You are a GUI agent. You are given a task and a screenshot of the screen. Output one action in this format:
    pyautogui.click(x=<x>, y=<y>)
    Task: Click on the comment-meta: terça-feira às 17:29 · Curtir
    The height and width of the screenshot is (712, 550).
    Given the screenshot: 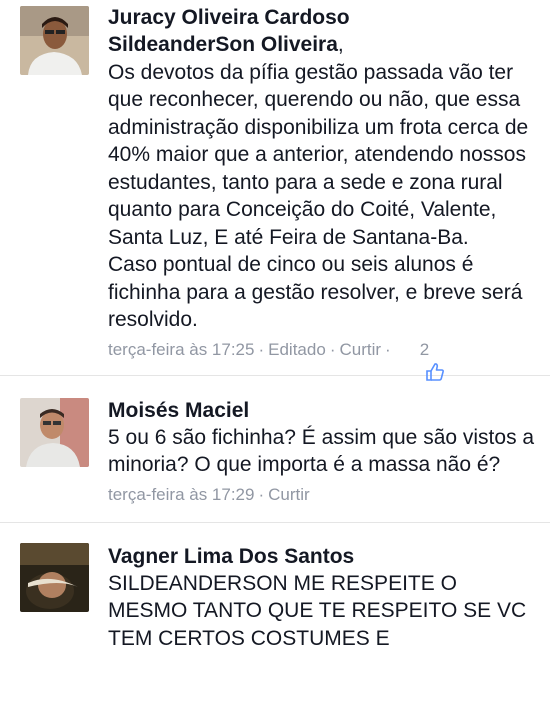 What is the action you would take?
    pyautogui.click(x=322, y=495)
    